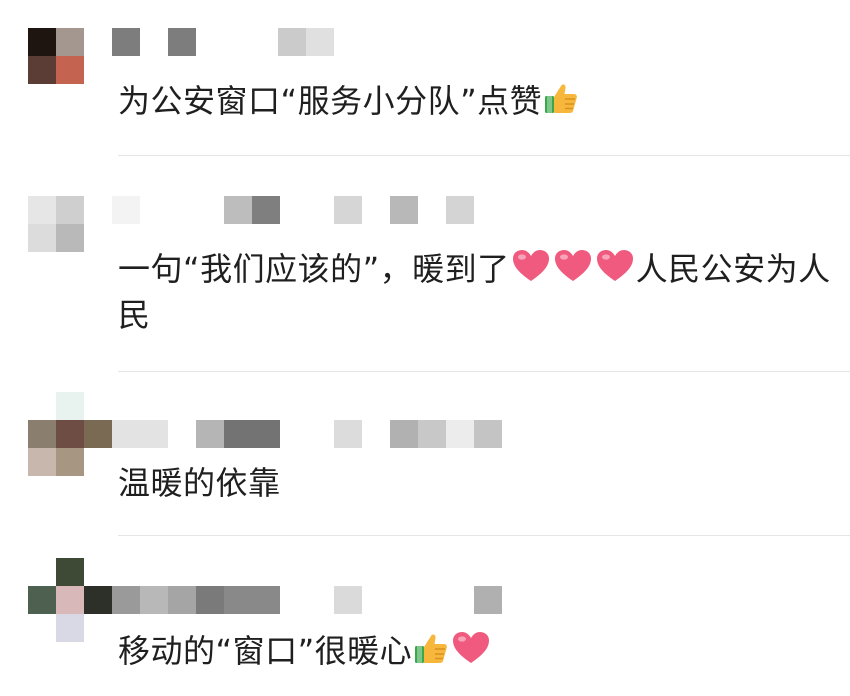 The width and height of the screenshot is (850, 696). I want to click on comment-text-before: 温暖的依靠, so click(199, 483).